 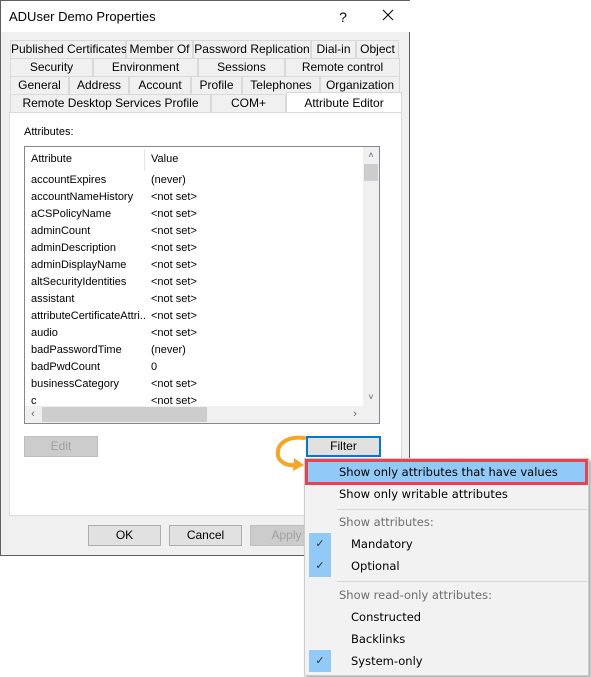 What do you see at coordinates (252, 49) in the screenshot?
I see `tab-password-replication: Password Replication` at bounding box center [252, 49].